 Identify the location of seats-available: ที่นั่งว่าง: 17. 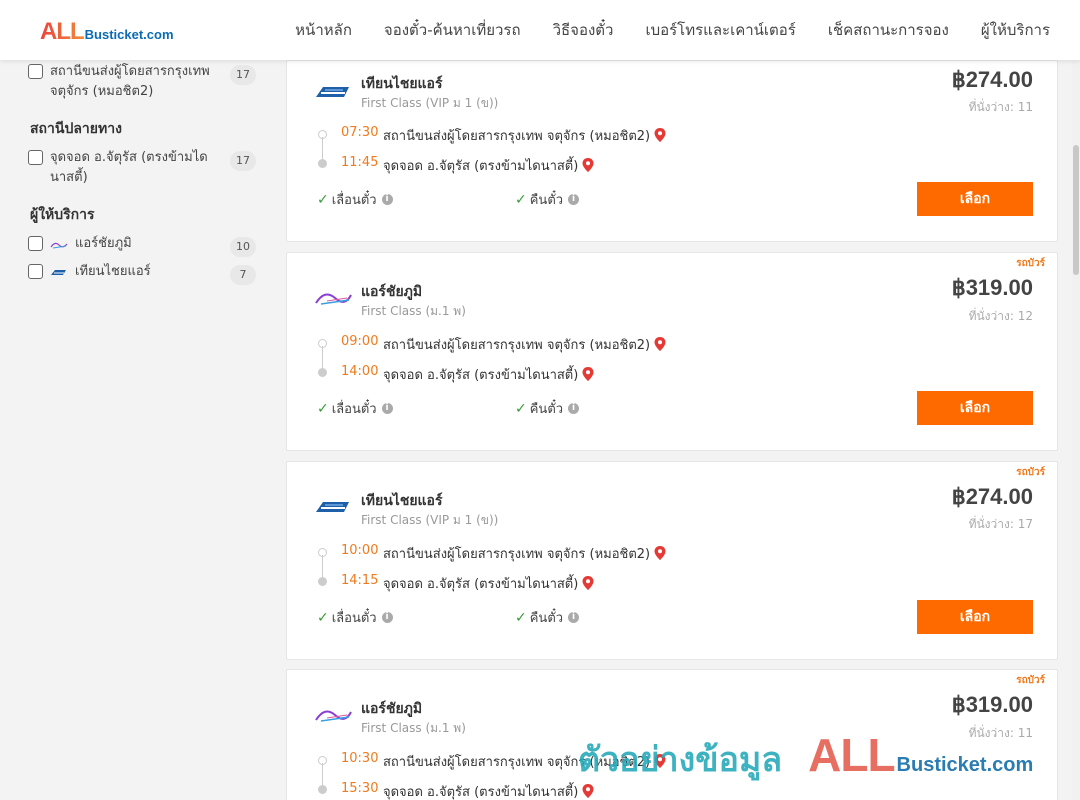
(1000, 524).